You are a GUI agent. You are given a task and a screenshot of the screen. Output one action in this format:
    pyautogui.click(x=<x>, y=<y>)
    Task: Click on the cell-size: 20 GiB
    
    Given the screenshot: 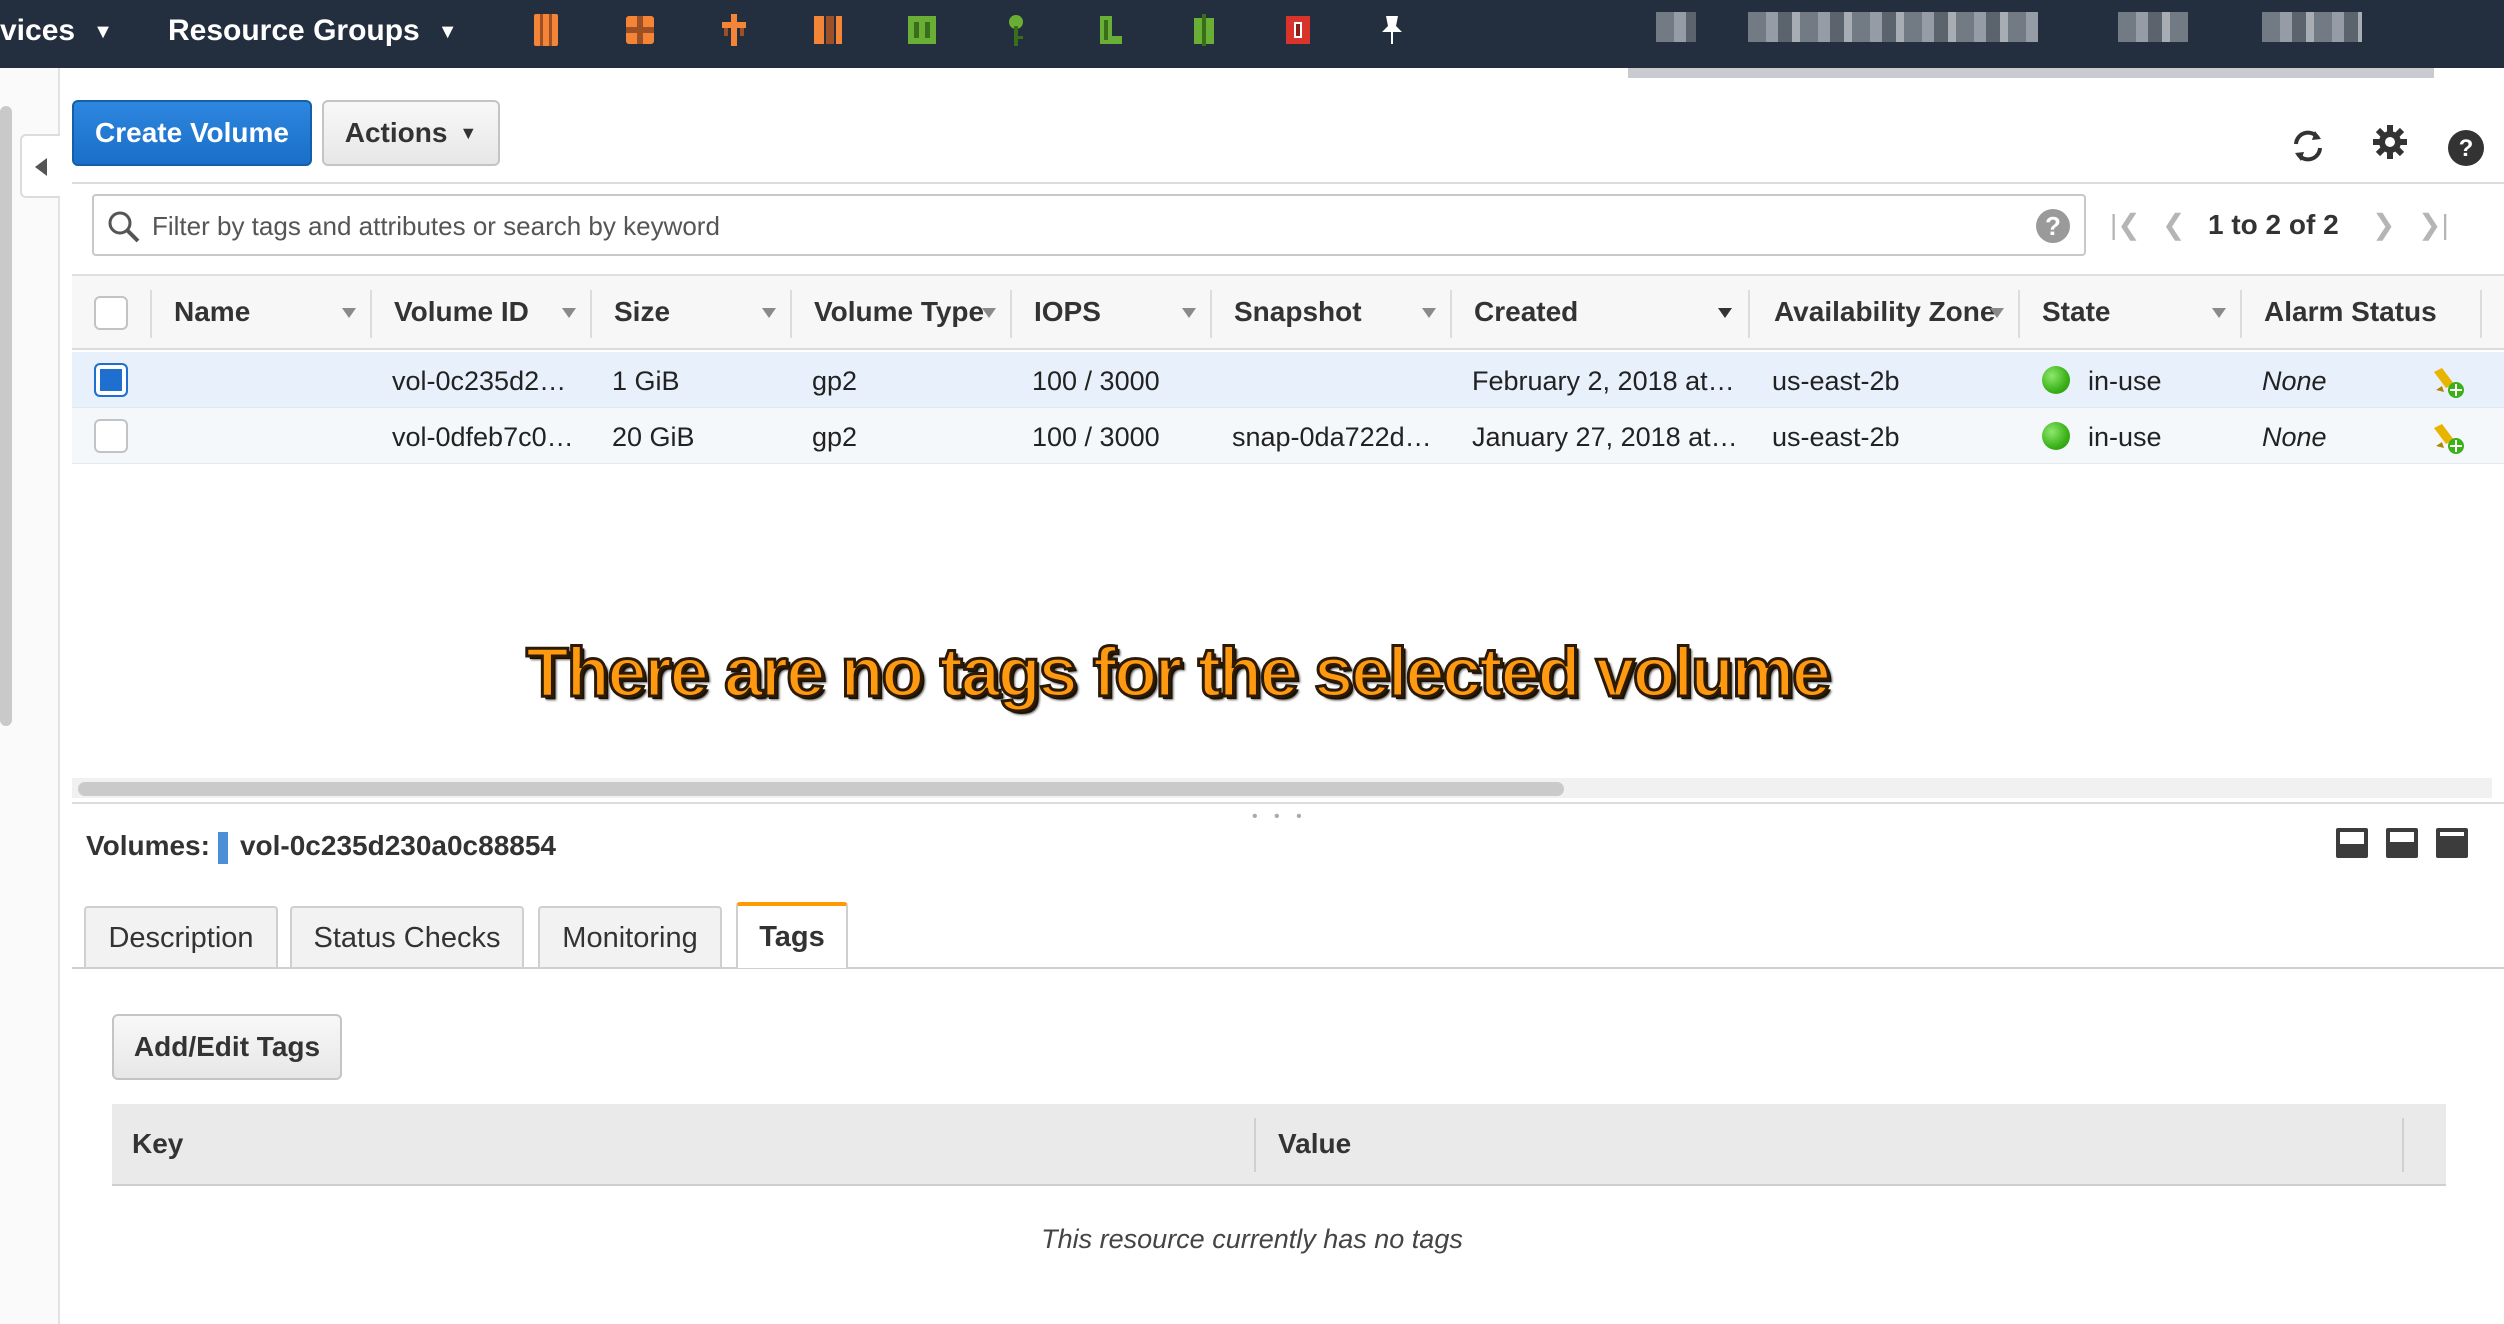 What is the action you would take?
    pyautogui.click(x=653, y=437)
    